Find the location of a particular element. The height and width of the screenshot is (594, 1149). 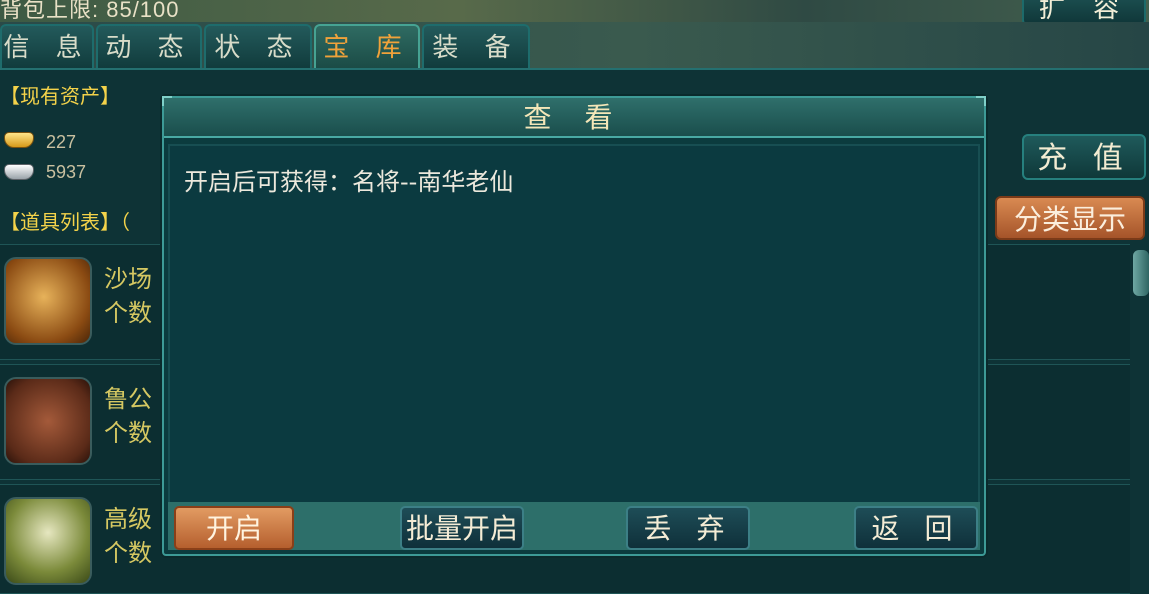

dialog-title: 查 看 is located at coordinates (574, 117).